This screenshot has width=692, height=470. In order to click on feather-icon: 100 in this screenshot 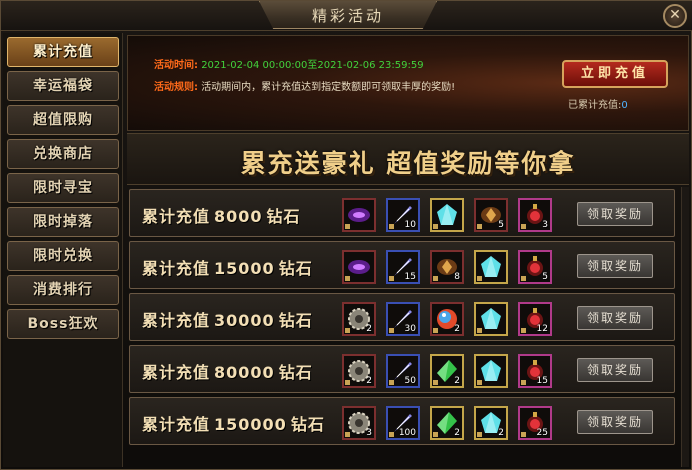, I will do `click(403, 423)`.